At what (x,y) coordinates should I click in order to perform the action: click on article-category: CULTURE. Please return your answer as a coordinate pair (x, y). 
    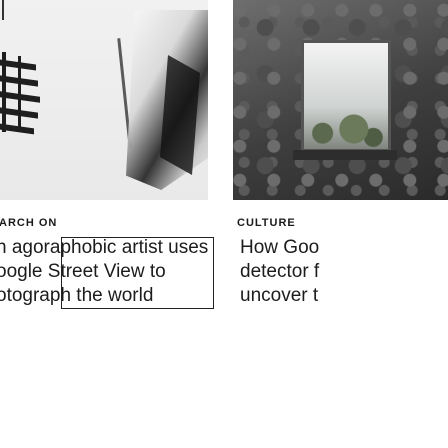
    Looking at the image, I should click on (266, 223).